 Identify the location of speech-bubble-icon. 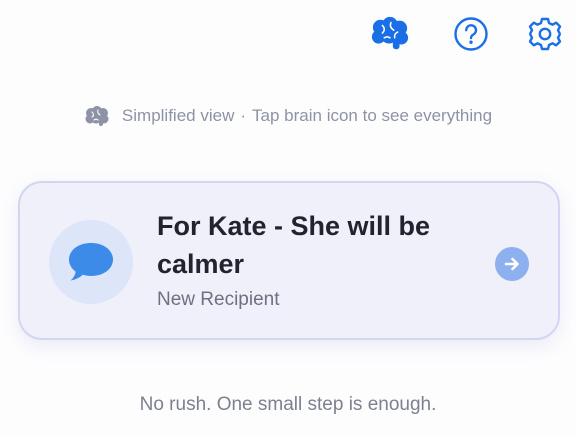
(91, 262).